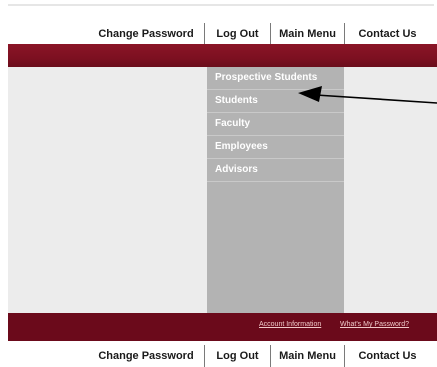 Image resolution: width=437 pixels, height=367 pixels. I want to click on contact-us-link: Contact Us, so click(387, 34).